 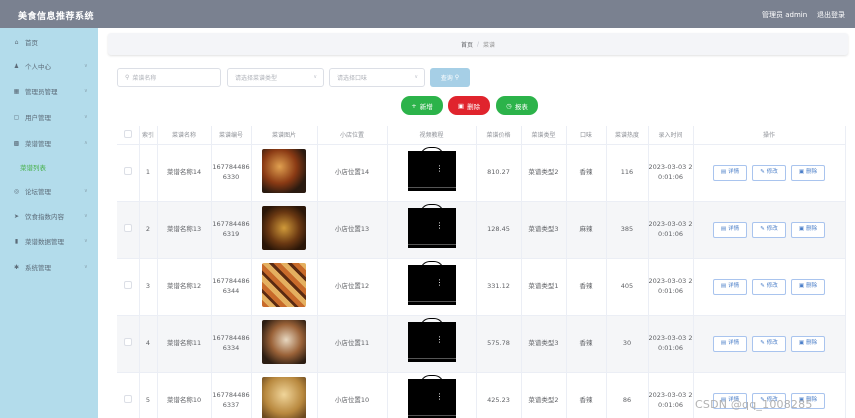 I want to click on delete-button: ▣ 删除, so click(x=469, y=105).